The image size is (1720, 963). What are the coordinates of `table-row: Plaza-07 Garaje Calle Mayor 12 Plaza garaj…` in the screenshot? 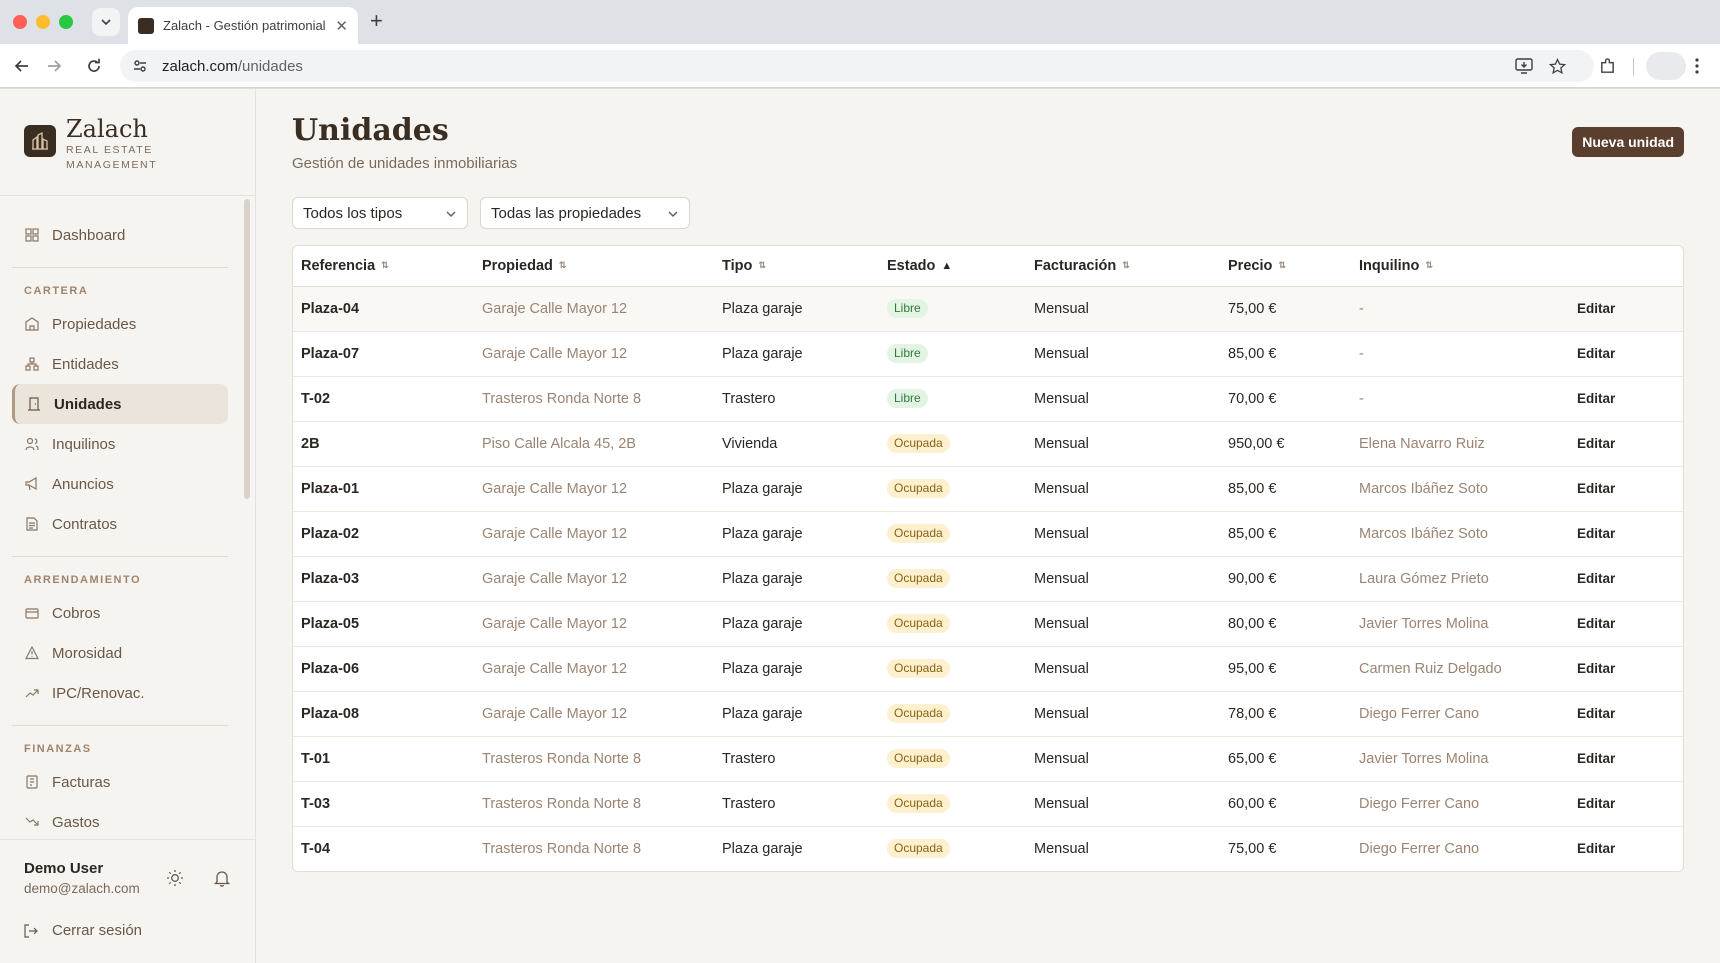 It's located at (988, 354).